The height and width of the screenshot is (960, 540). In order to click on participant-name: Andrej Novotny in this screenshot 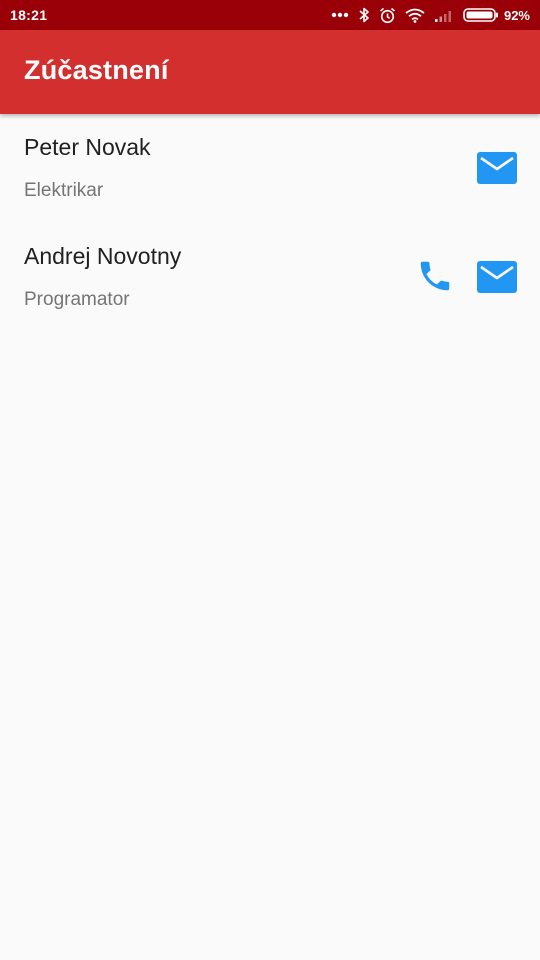, I will do `click(103, 256)`.